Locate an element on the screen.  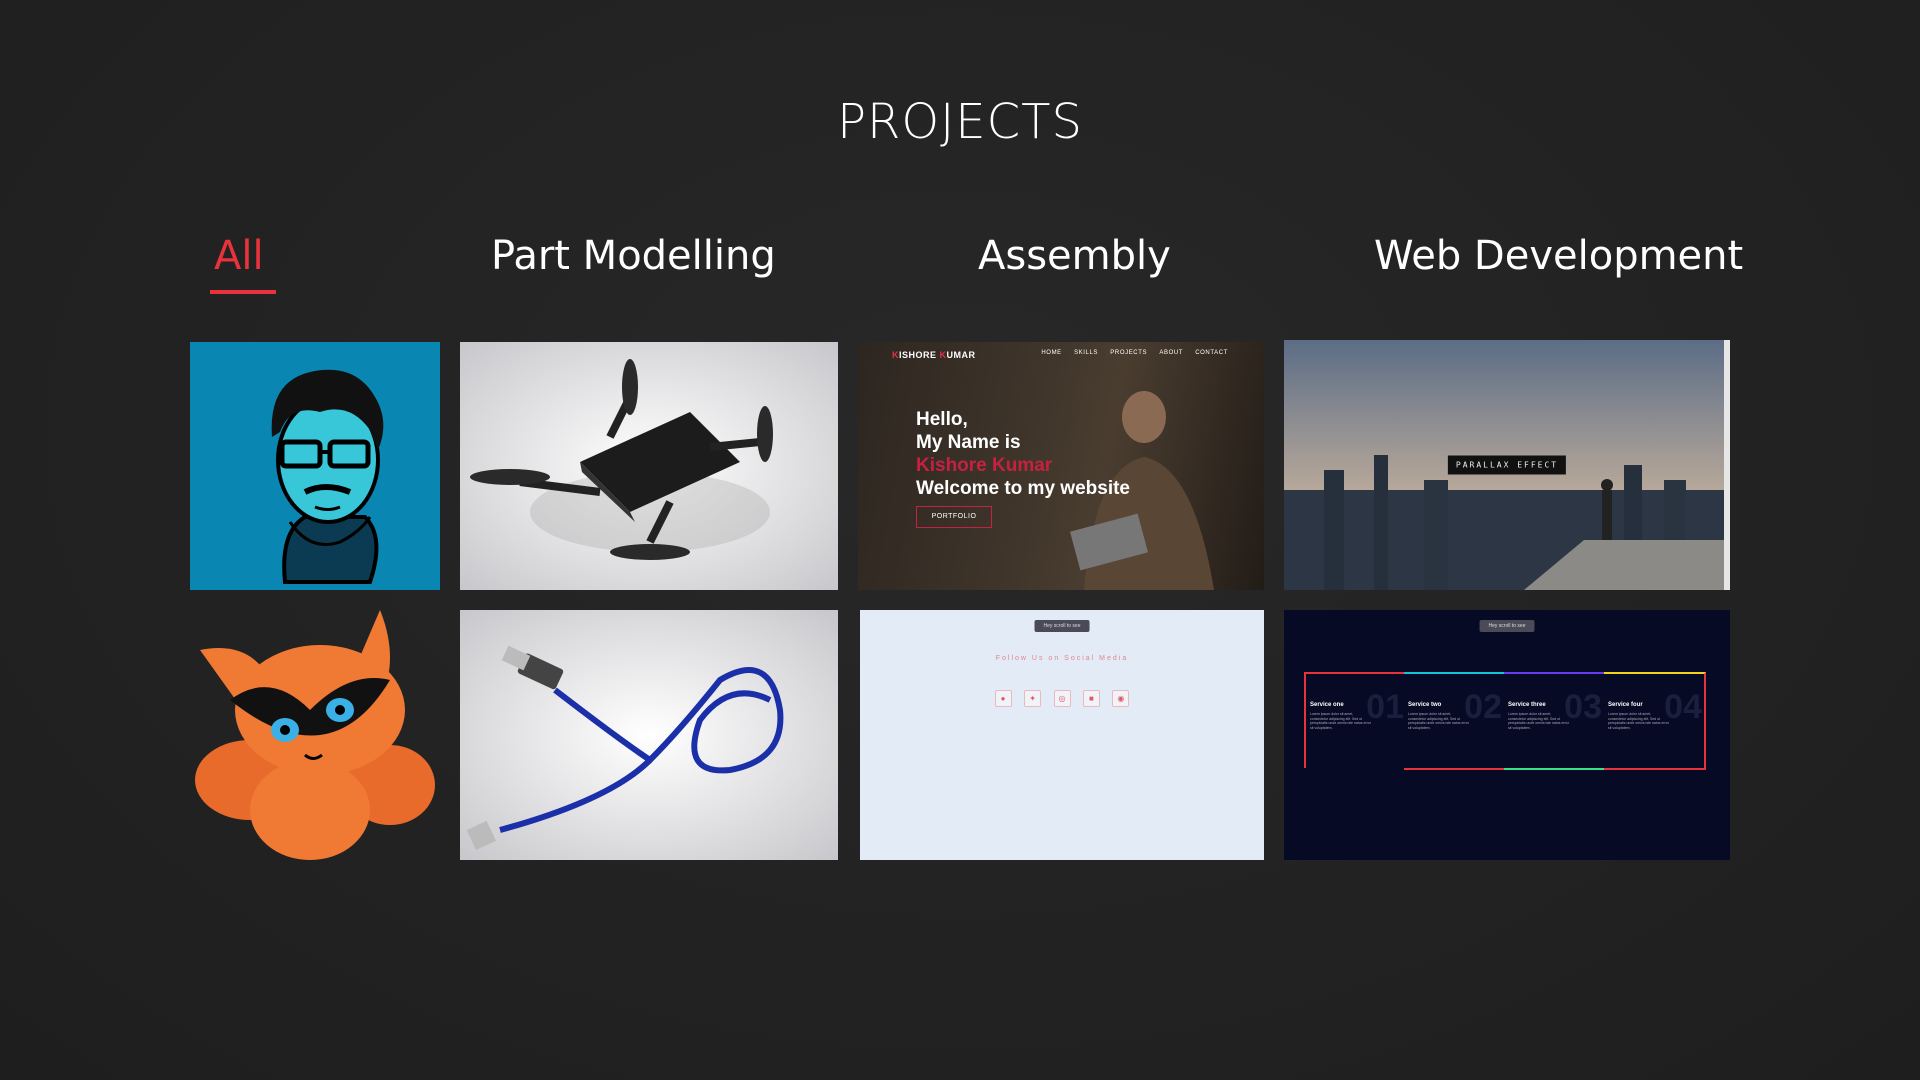
fox-illustration is located at coordinates (315, 735).